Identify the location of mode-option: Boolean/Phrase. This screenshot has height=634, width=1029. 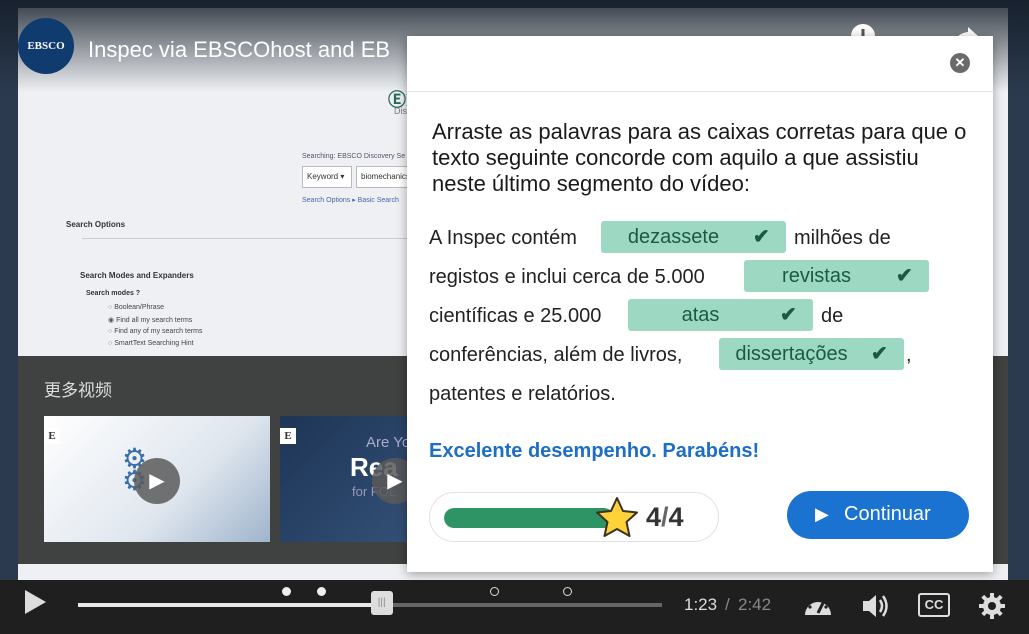
(136, 307).